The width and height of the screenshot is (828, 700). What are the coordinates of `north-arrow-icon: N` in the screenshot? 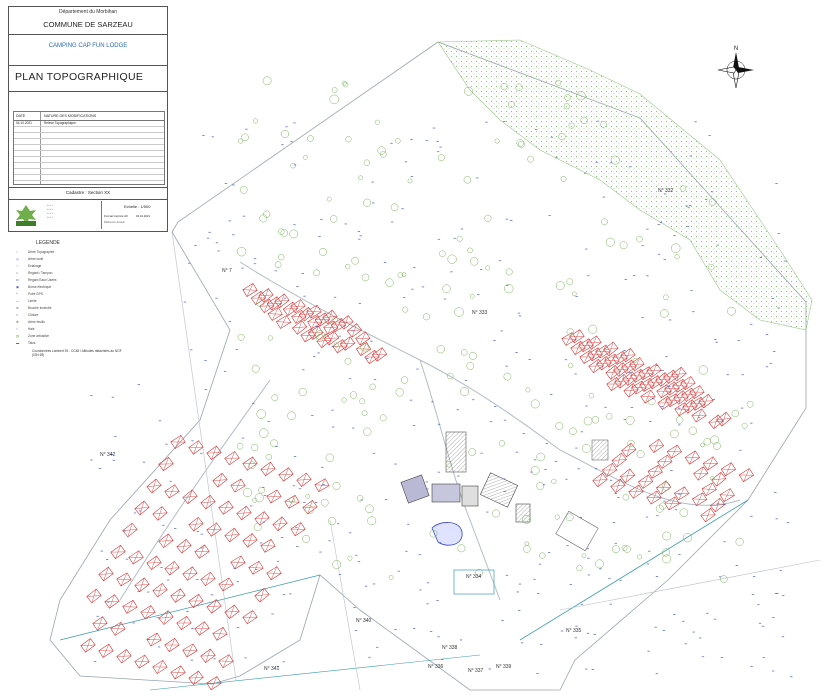 It's located at (735, 67).